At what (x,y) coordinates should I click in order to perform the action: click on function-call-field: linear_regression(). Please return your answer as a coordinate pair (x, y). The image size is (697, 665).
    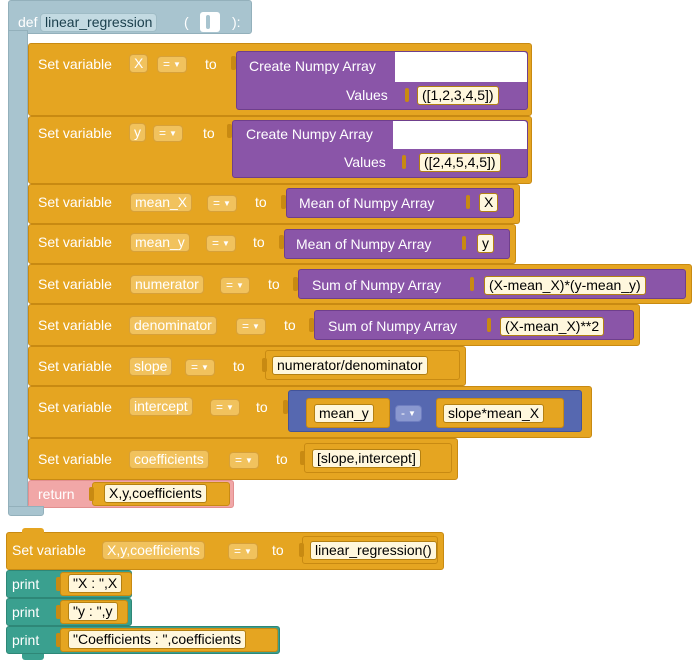
    Looking at the image, I should click on (373, 550).